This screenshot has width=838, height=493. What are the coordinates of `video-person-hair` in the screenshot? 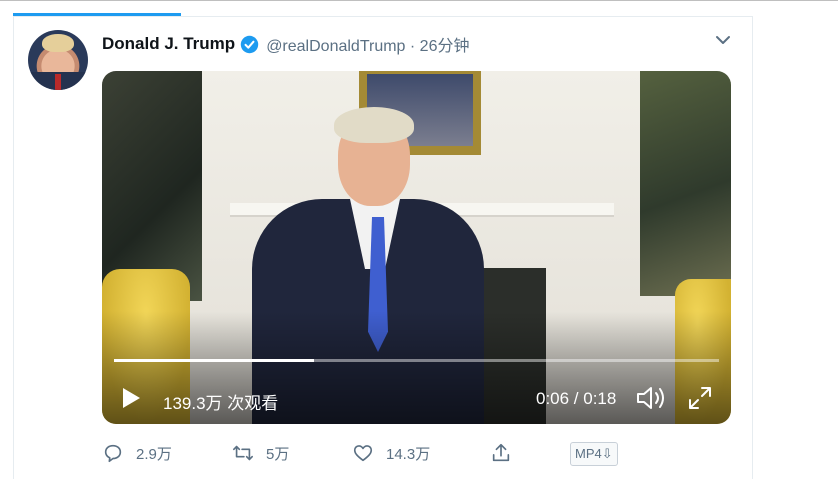 It's located at (374, 125).